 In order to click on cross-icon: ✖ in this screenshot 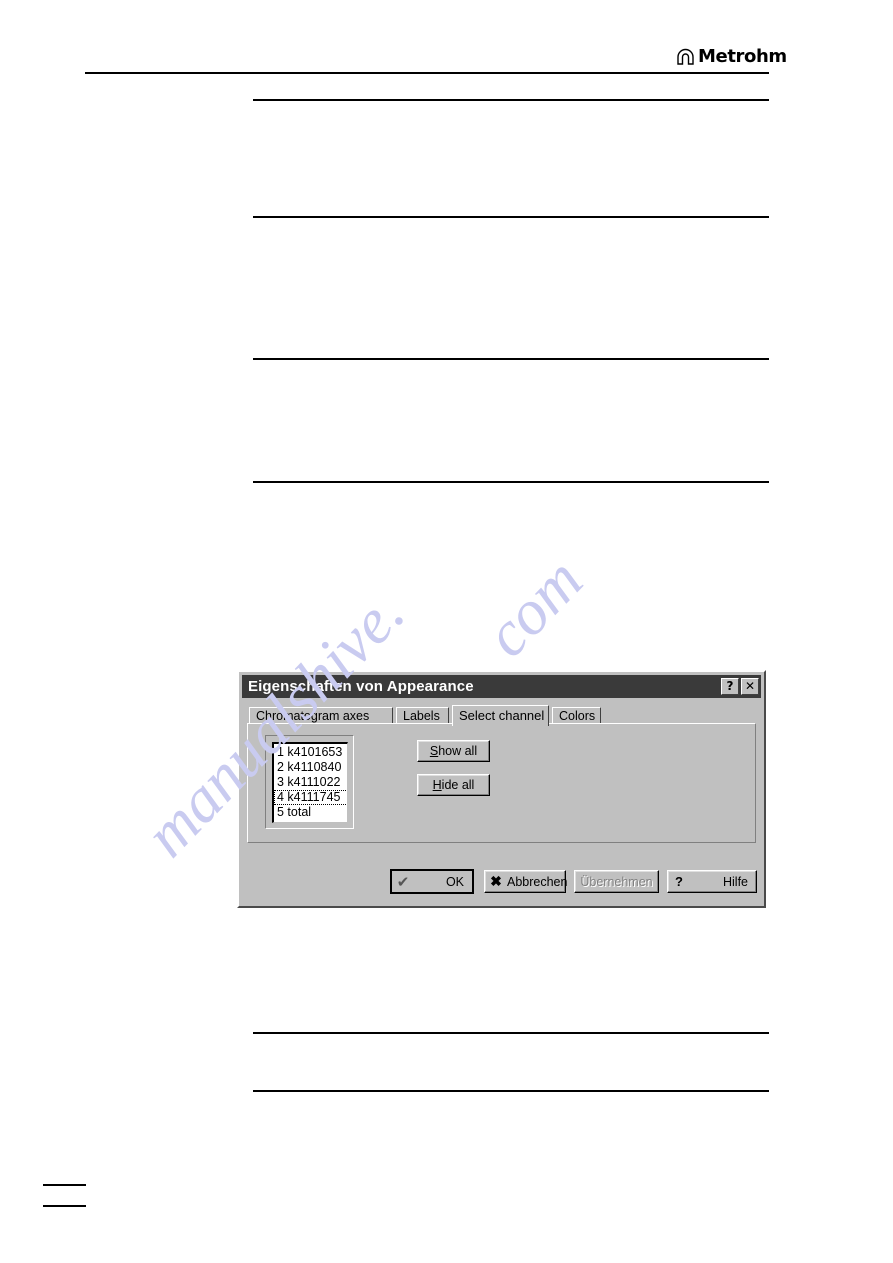, I will do `click(496, 881)`.